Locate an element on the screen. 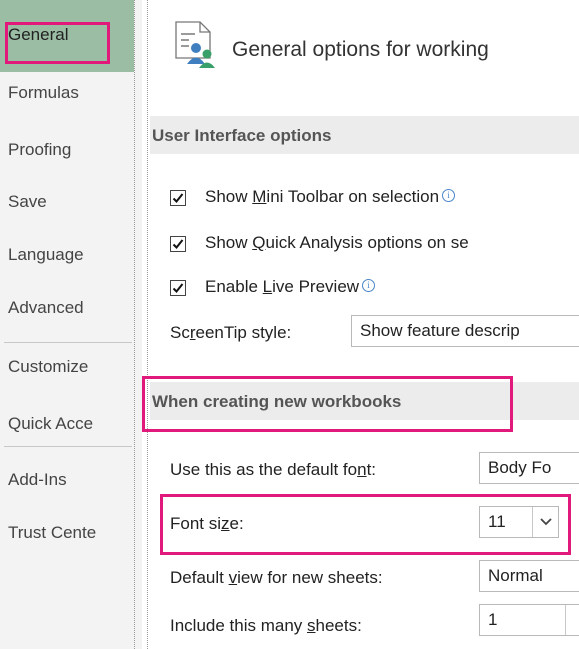 This screenshot has width=579, height=649. default-view-select: Normal is located at coordinates (529, 576).